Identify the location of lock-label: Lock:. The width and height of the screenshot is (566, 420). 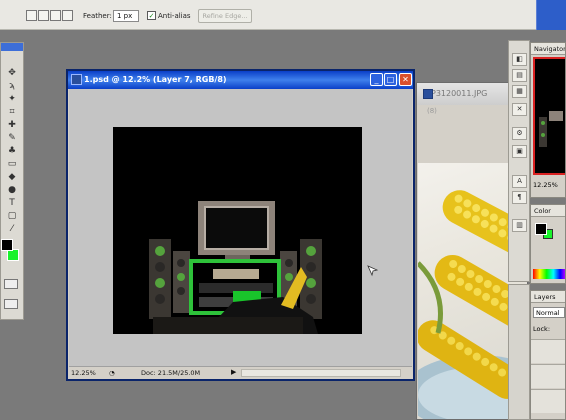
(542, 329).